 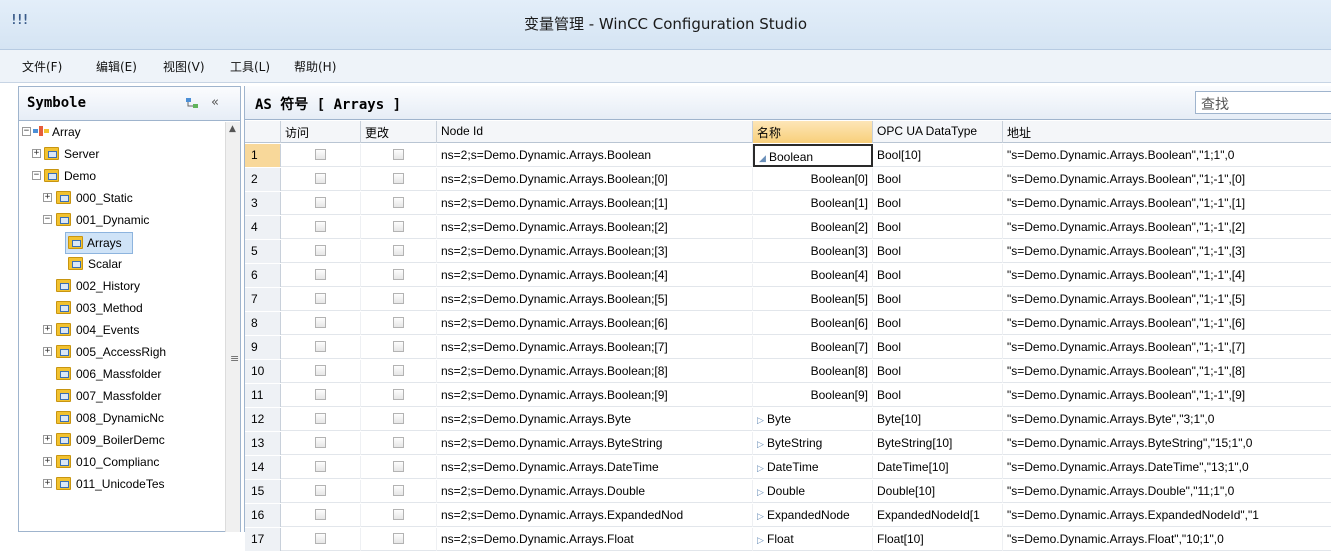 What do you see at coordinates (813, 491) in the screenshot?
I see `name-cell: ▷ Double` at bounding box center [813, 491].